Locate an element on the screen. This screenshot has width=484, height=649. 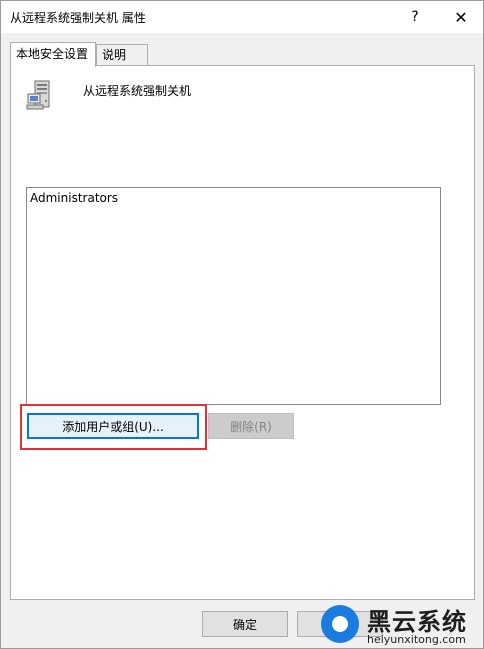
help-icon: ? is located at coordinates (415, 17).